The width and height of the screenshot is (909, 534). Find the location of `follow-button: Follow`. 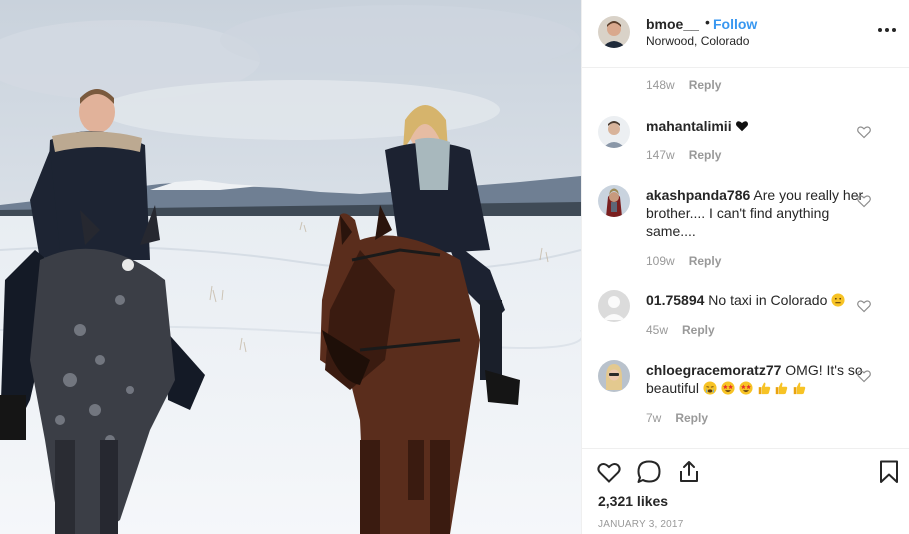

follow-button: Follow is located at coordinates (735, 24).